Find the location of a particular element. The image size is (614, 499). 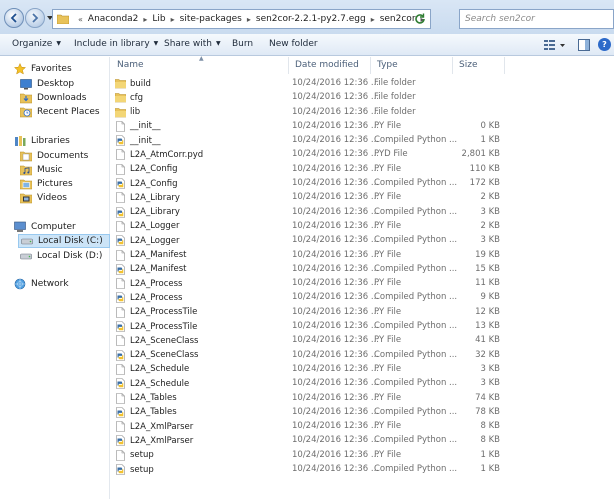

nav-documents: Documents is located at coordinates (54, 156).